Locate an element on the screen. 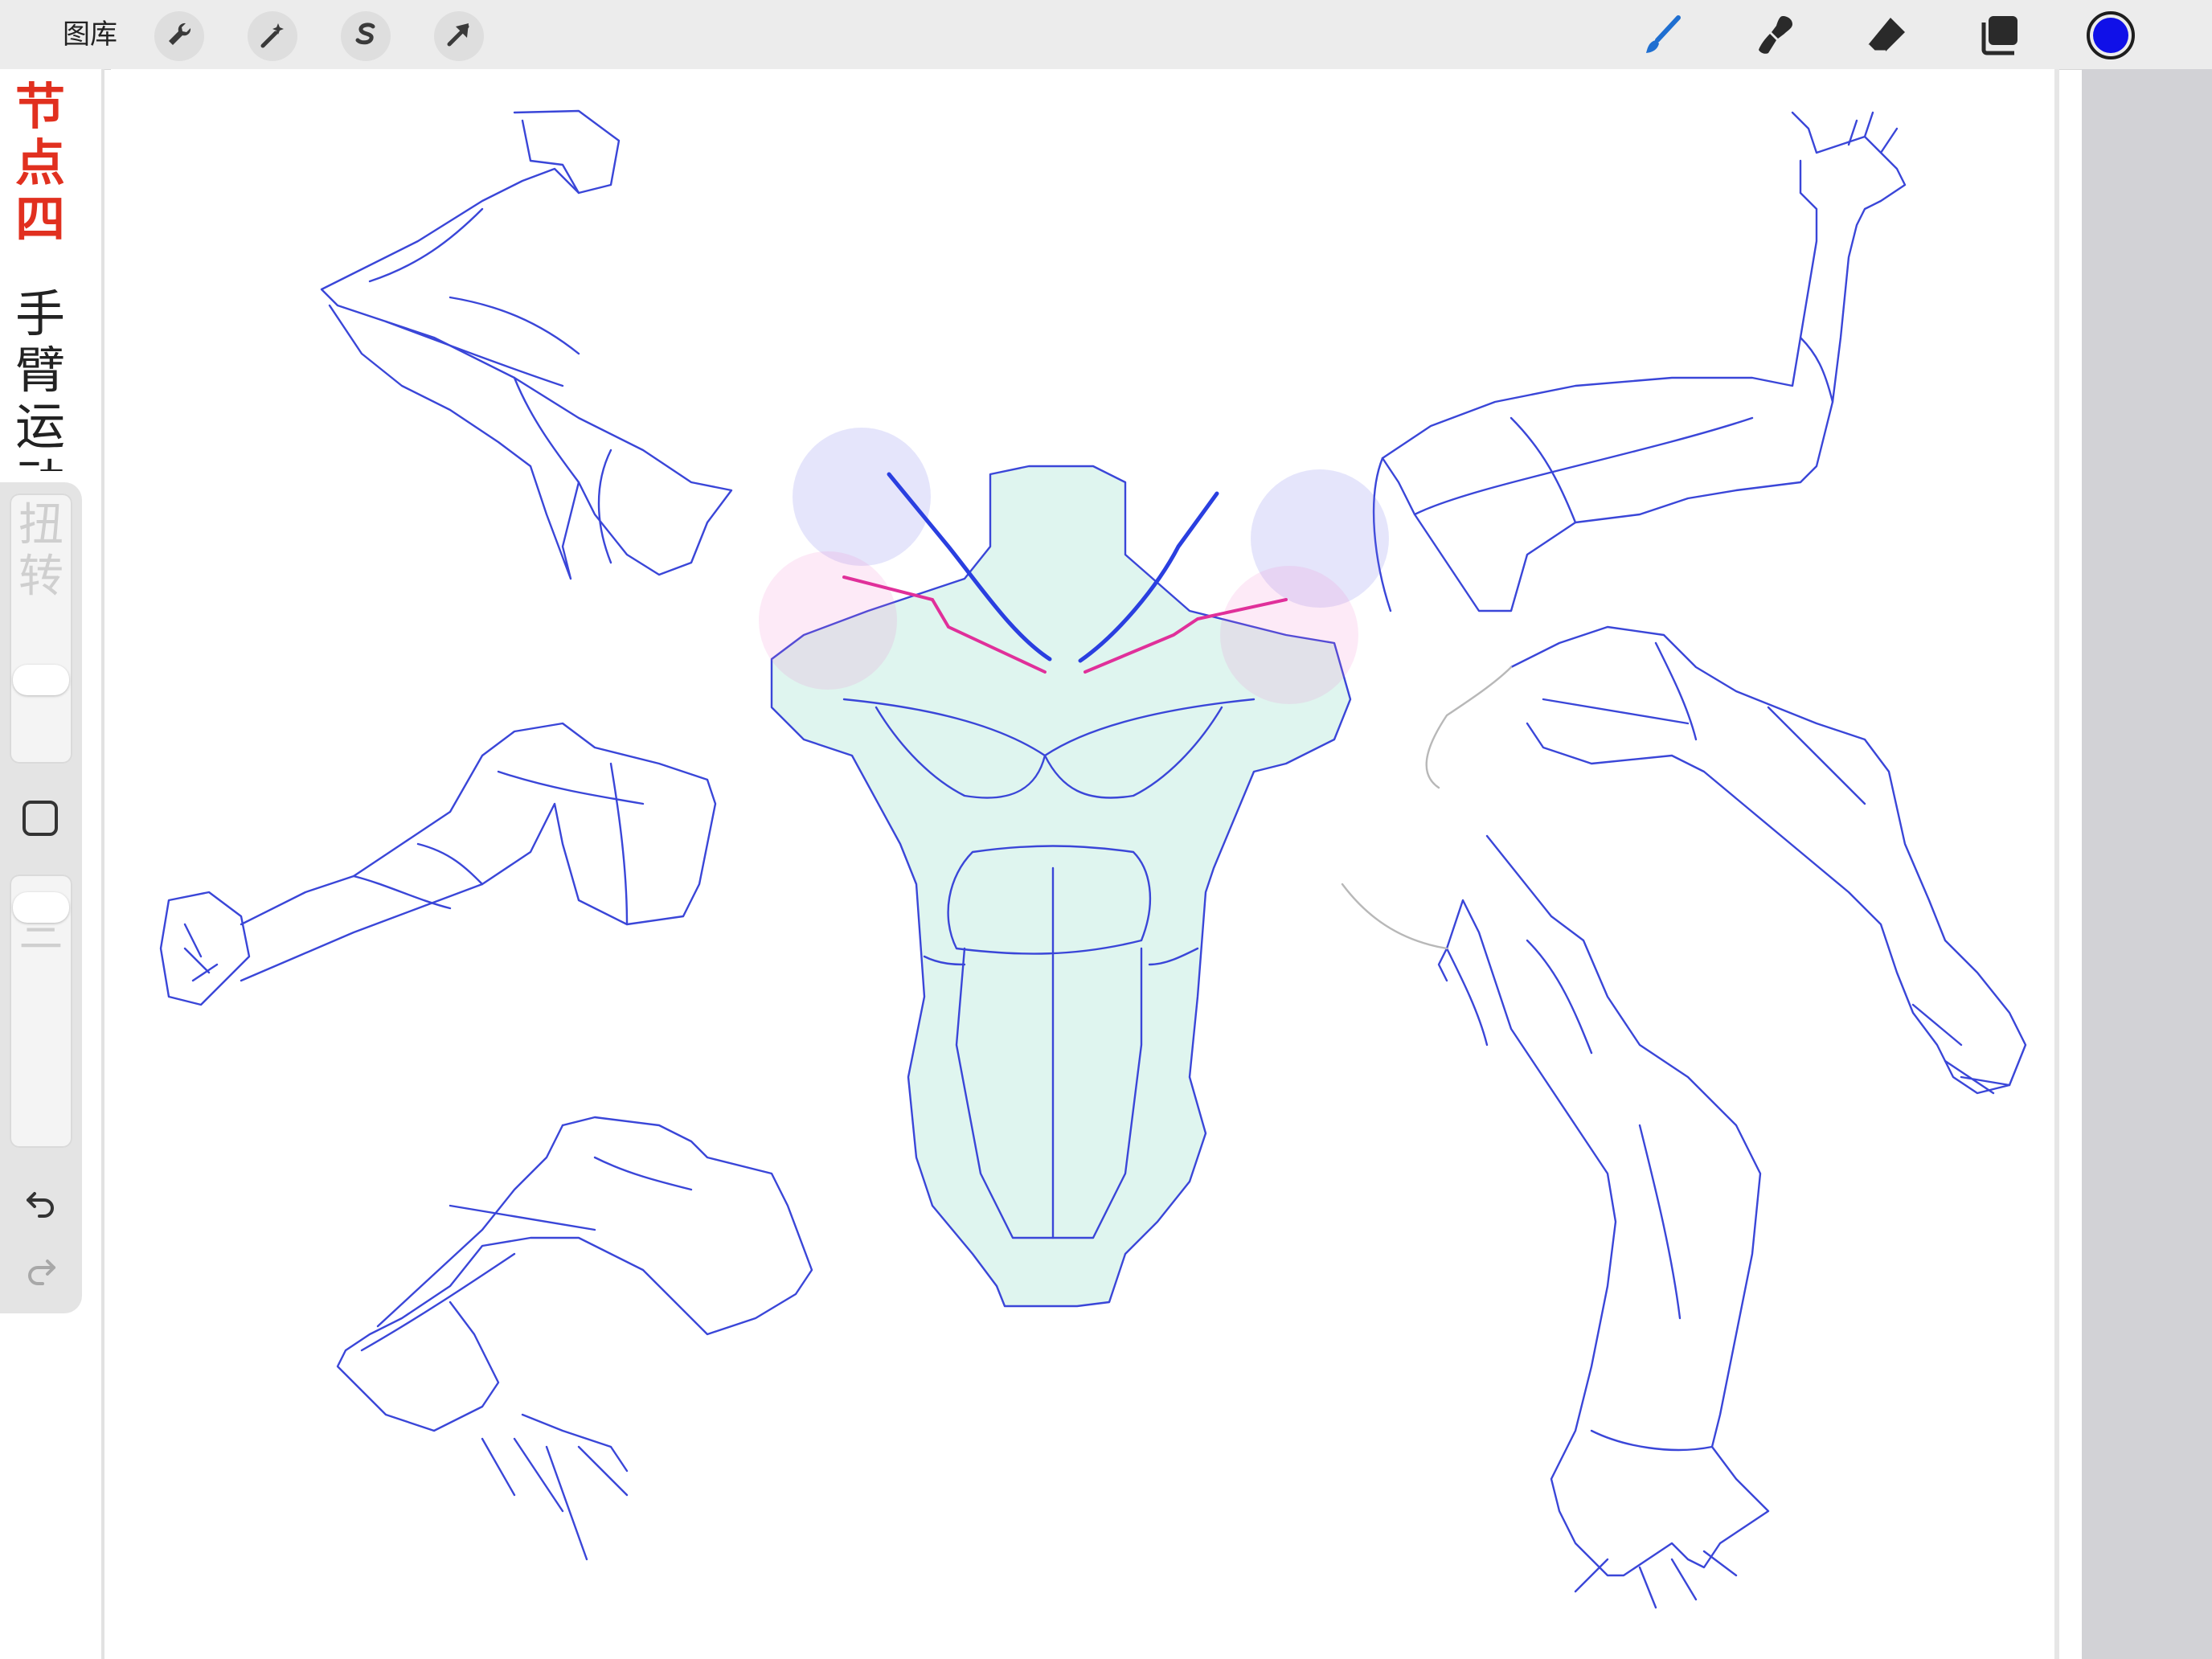 The width and height of the screenshot is (2212, 1659). brush-size-slider: 扭转 is located at coordinates (41, 629).